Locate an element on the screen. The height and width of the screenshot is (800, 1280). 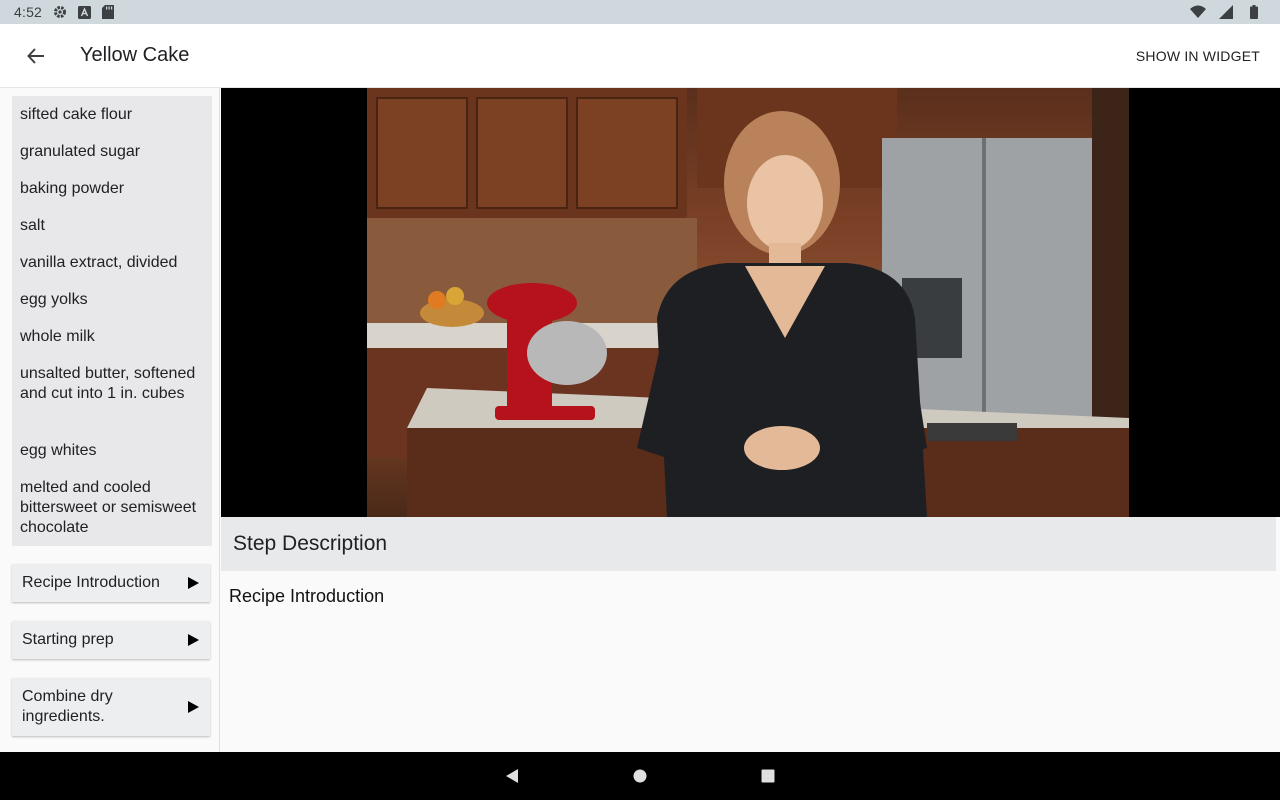
nav-back-button is located at coordinates (512, 776).